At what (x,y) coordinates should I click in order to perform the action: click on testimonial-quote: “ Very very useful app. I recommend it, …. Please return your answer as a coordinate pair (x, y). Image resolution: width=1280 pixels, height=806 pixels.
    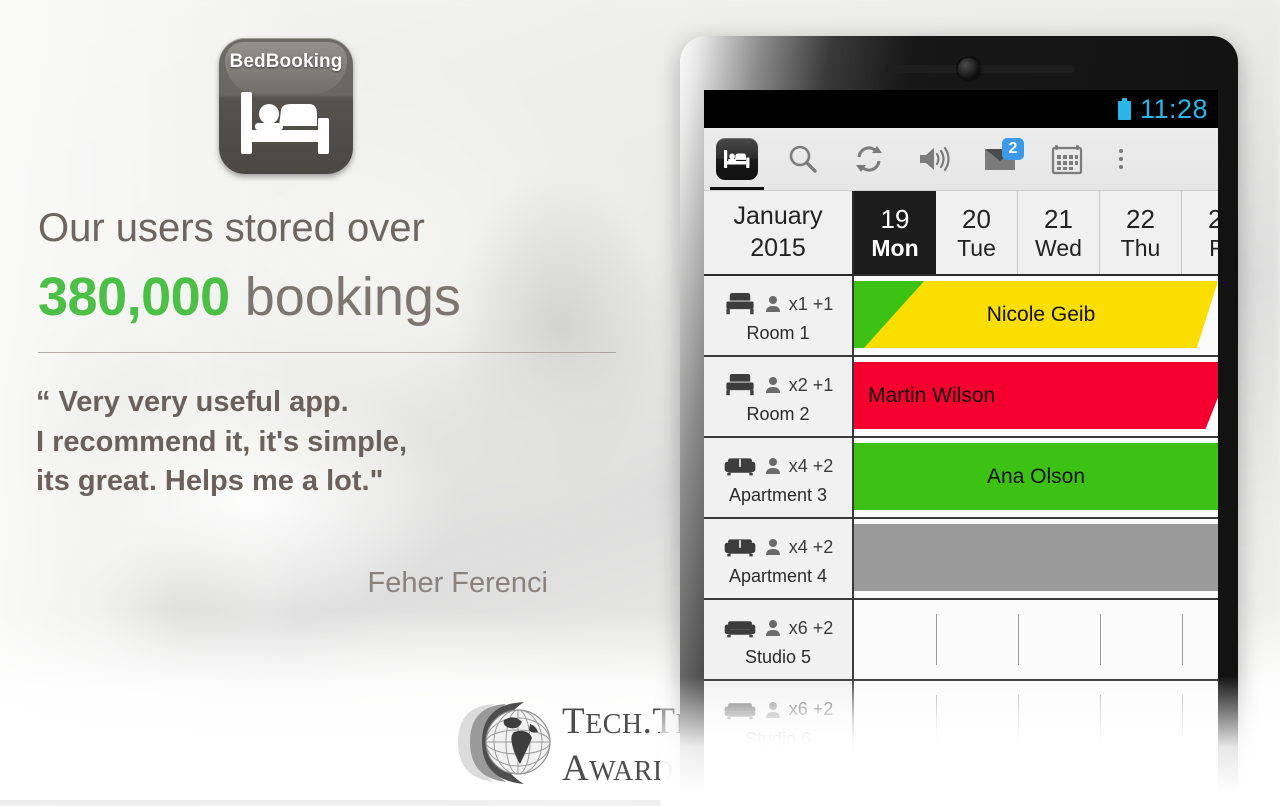
    Looking at the image, I should click on (336, 442).